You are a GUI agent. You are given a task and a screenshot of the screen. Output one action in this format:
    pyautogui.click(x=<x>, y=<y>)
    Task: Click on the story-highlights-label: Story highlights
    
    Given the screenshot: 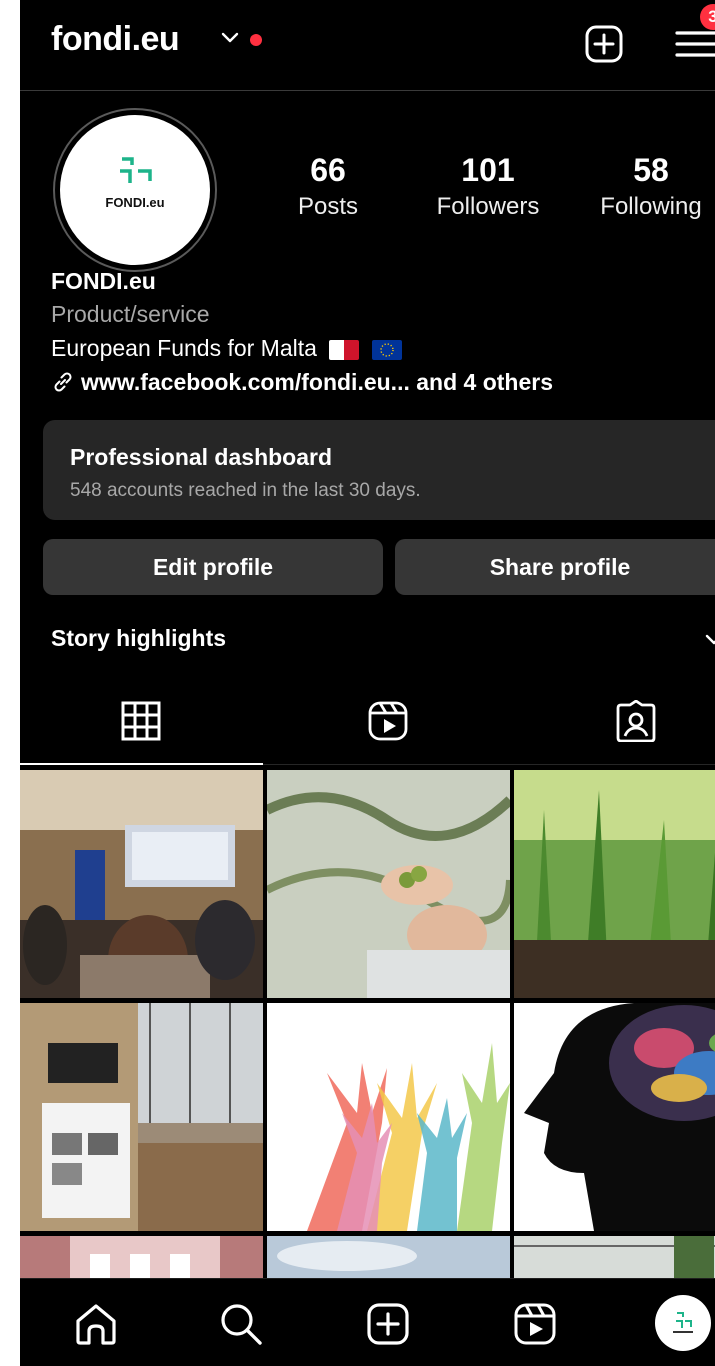 What is the action you would take?
    pyautogui.click(x=138, y=638)
    